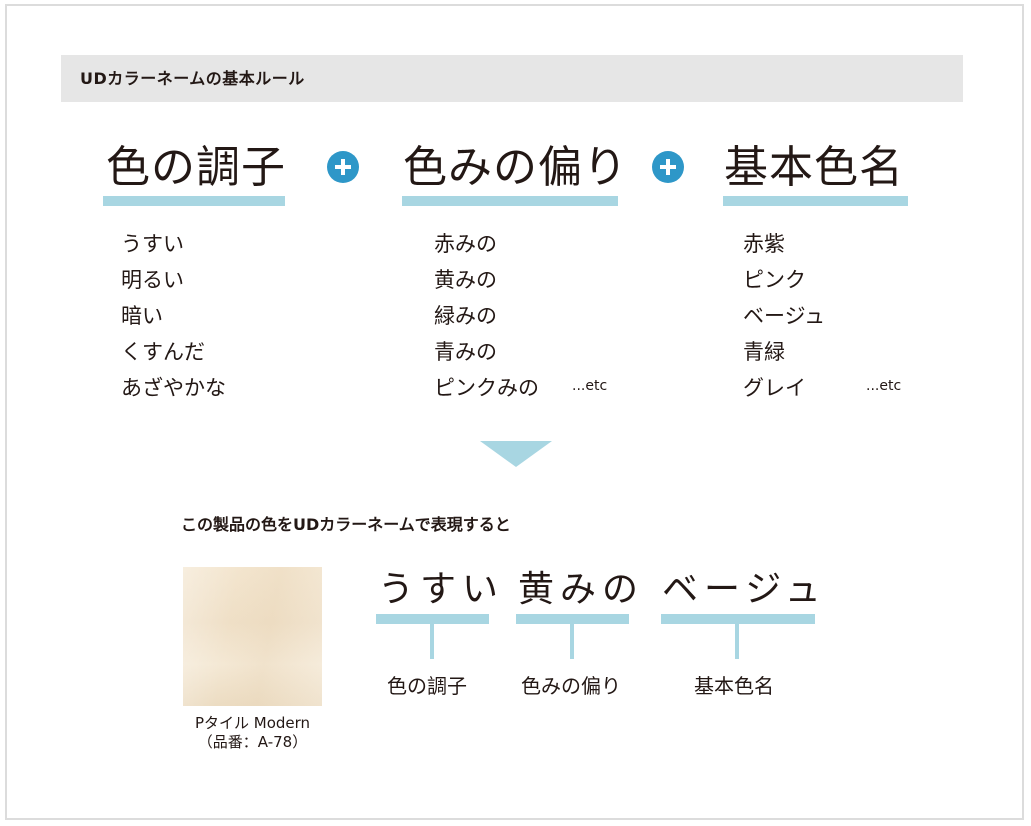  Describe the element at coordinates (734, 686) in the screenshot. I see `example-label-basic-color: 基本色名` at that location.